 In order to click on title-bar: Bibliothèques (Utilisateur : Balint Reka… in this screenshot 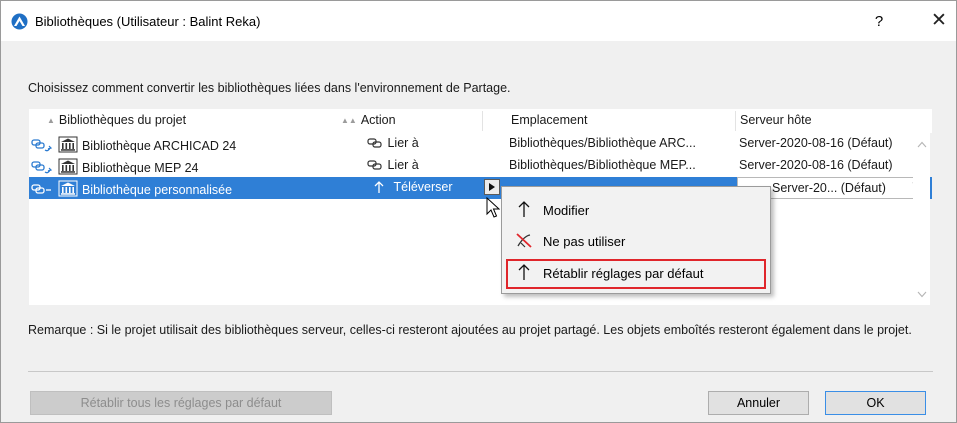, I will do `click(478, 21)`.